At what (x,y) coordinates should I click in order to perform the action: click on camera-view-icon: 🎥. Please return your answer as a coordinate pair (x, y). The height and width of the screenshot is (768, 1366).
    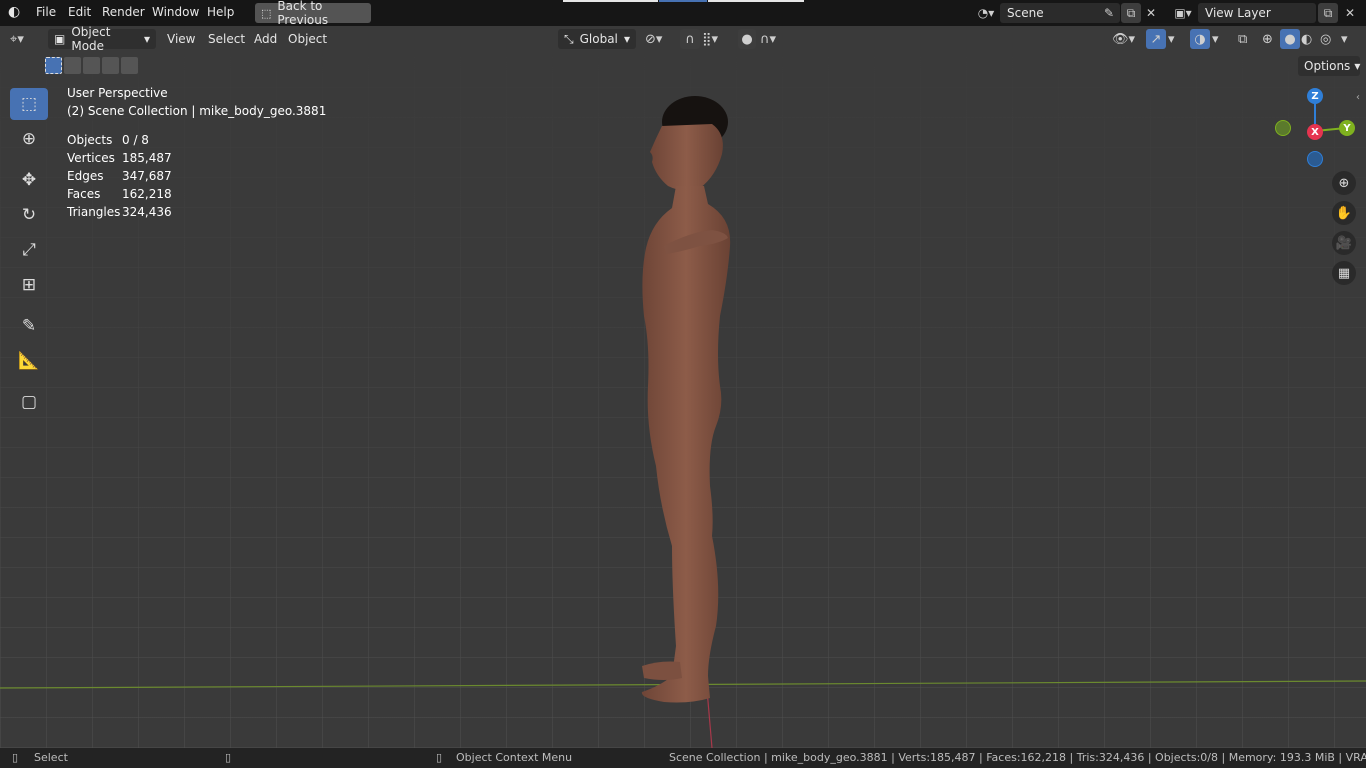
    Looking at the image, I should click on (1344, 243).